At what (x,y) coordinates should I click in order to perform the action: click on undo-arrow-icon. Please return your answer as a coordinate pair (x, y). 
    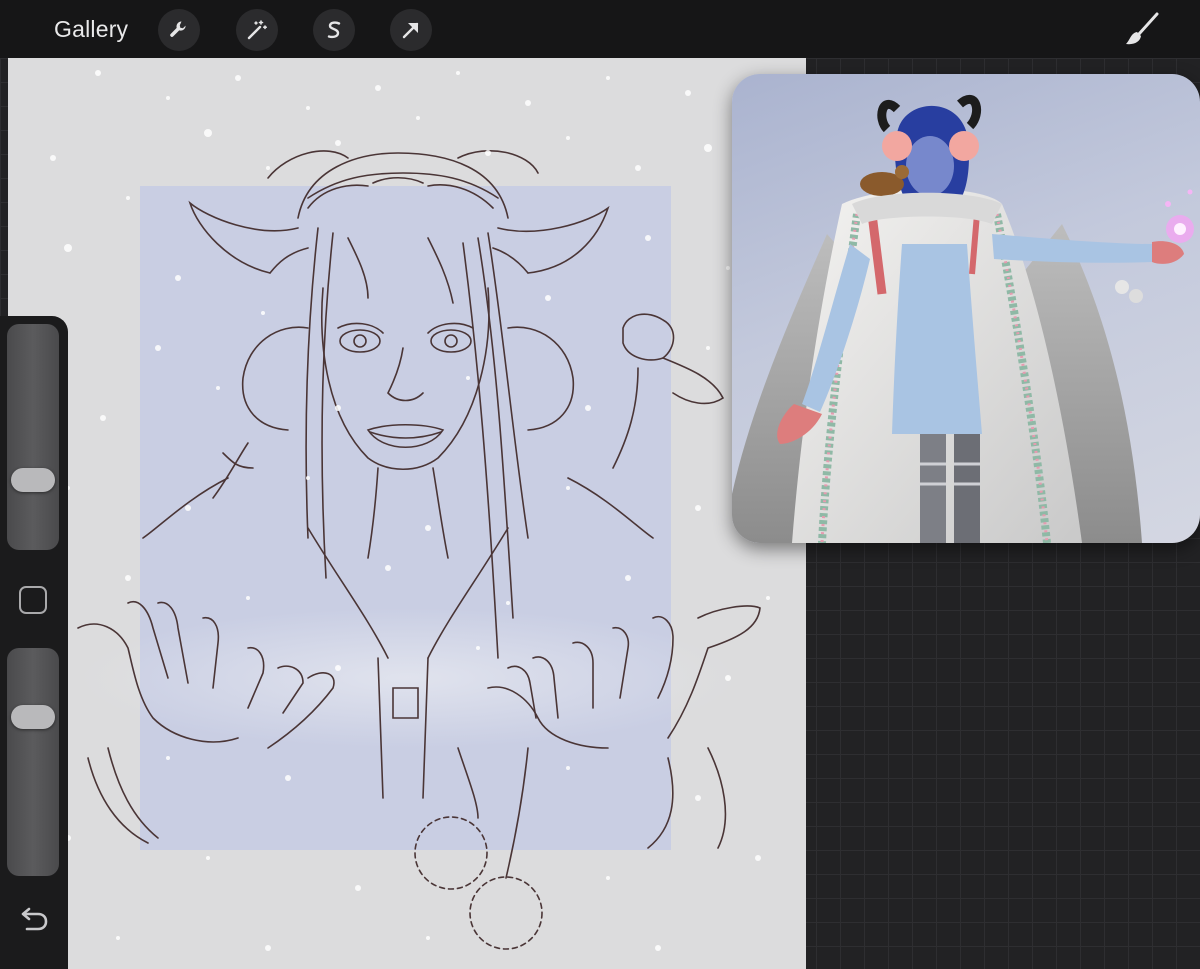
    Looking at the image, I should click on (34, 919).